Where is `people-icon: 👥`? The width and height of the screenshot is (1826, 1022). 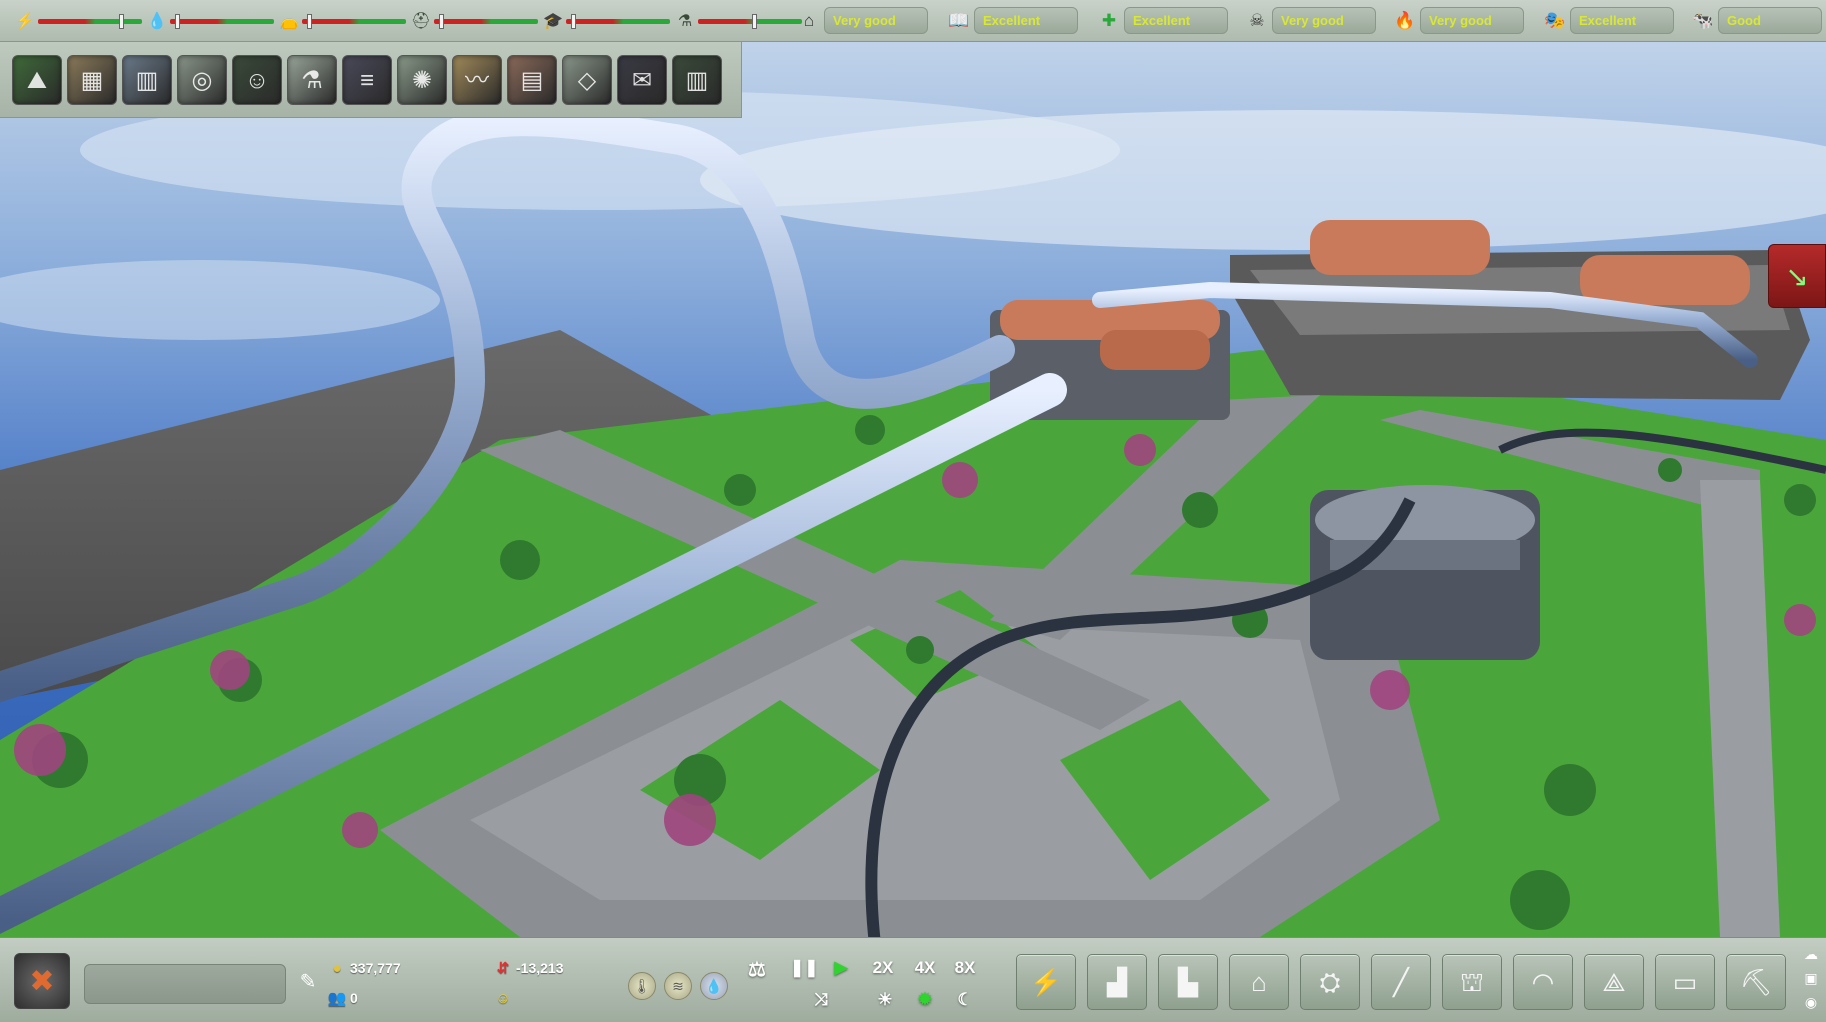
people-icon: 👥 is located at coordinates (337, 998).